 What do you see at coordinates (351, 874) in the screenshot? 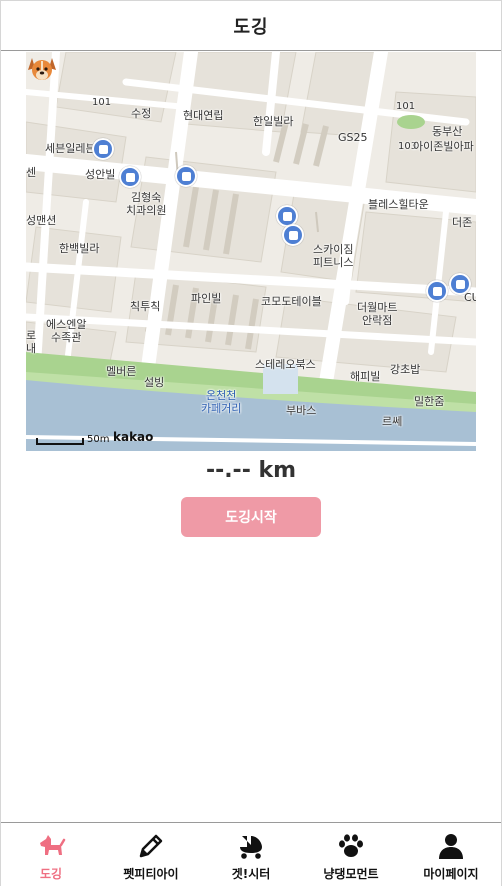
I see `tab-label: 냥댕모먼트` at bounding box center [351, 874].